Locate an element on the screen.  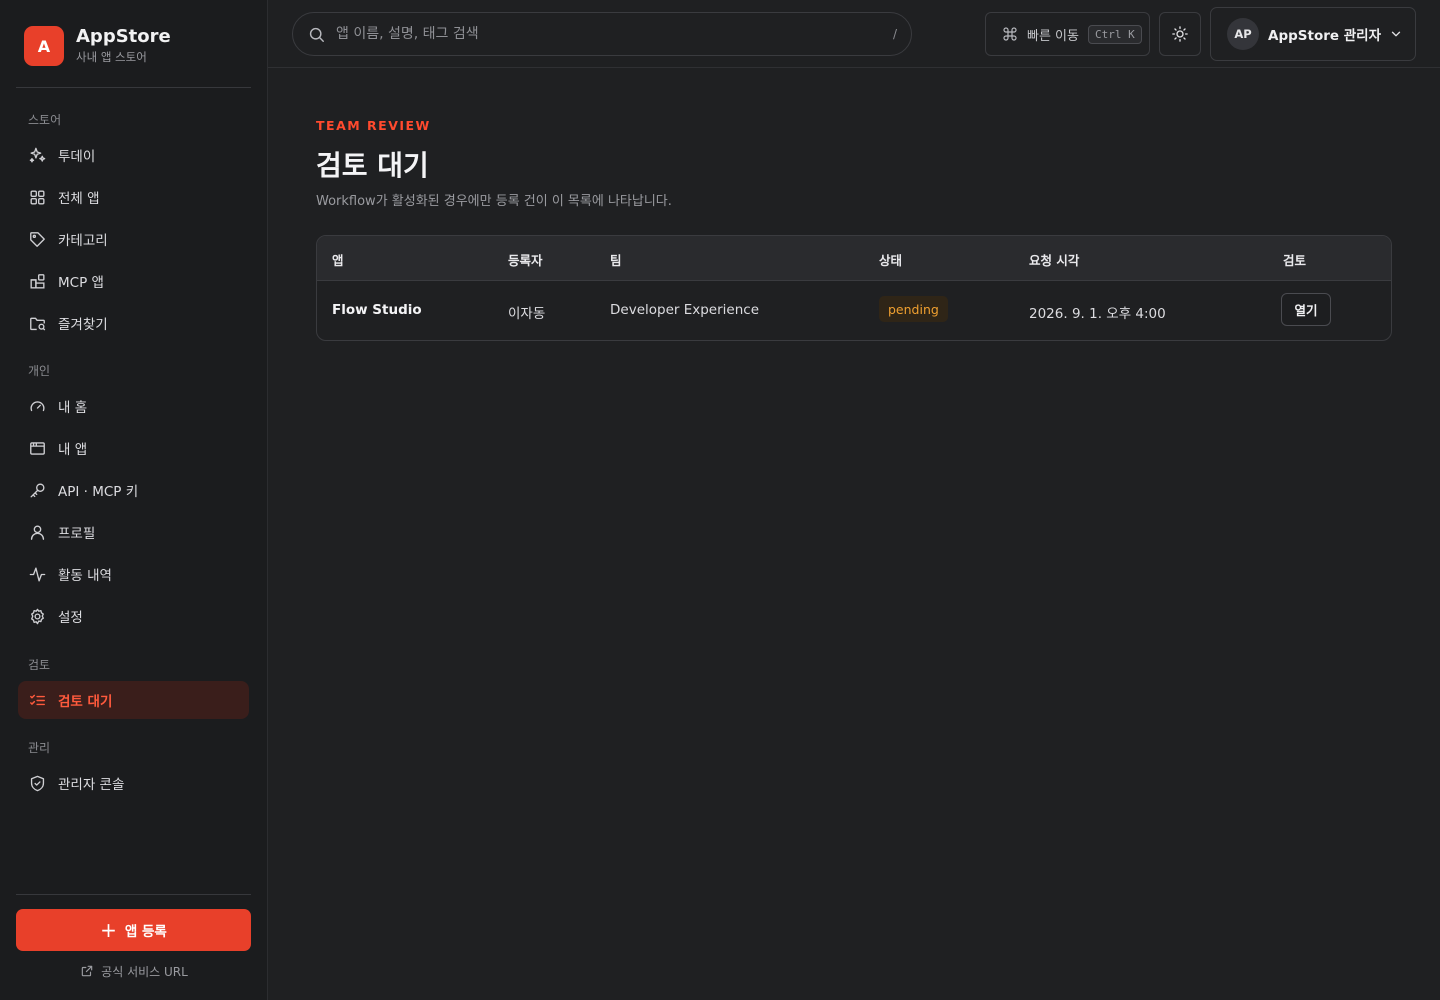
table-header: 앱 등록자 팀 상태 요청 시각 검토 is located at coordinates (854, 258).